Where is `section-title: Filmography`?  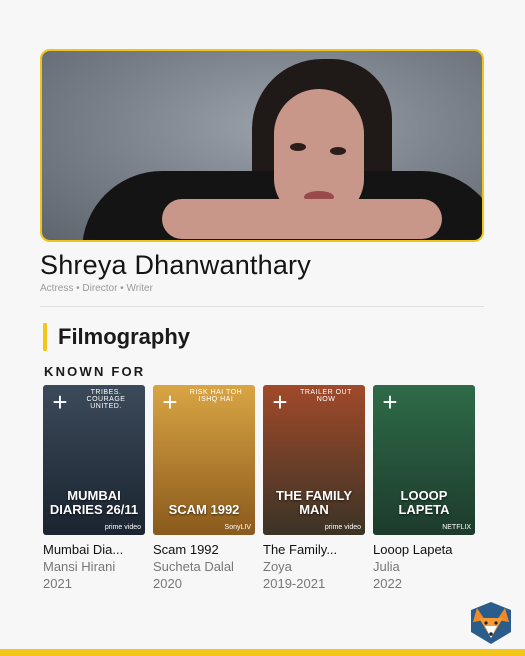
section-title: Filmography is located at coordinates (124, 337).